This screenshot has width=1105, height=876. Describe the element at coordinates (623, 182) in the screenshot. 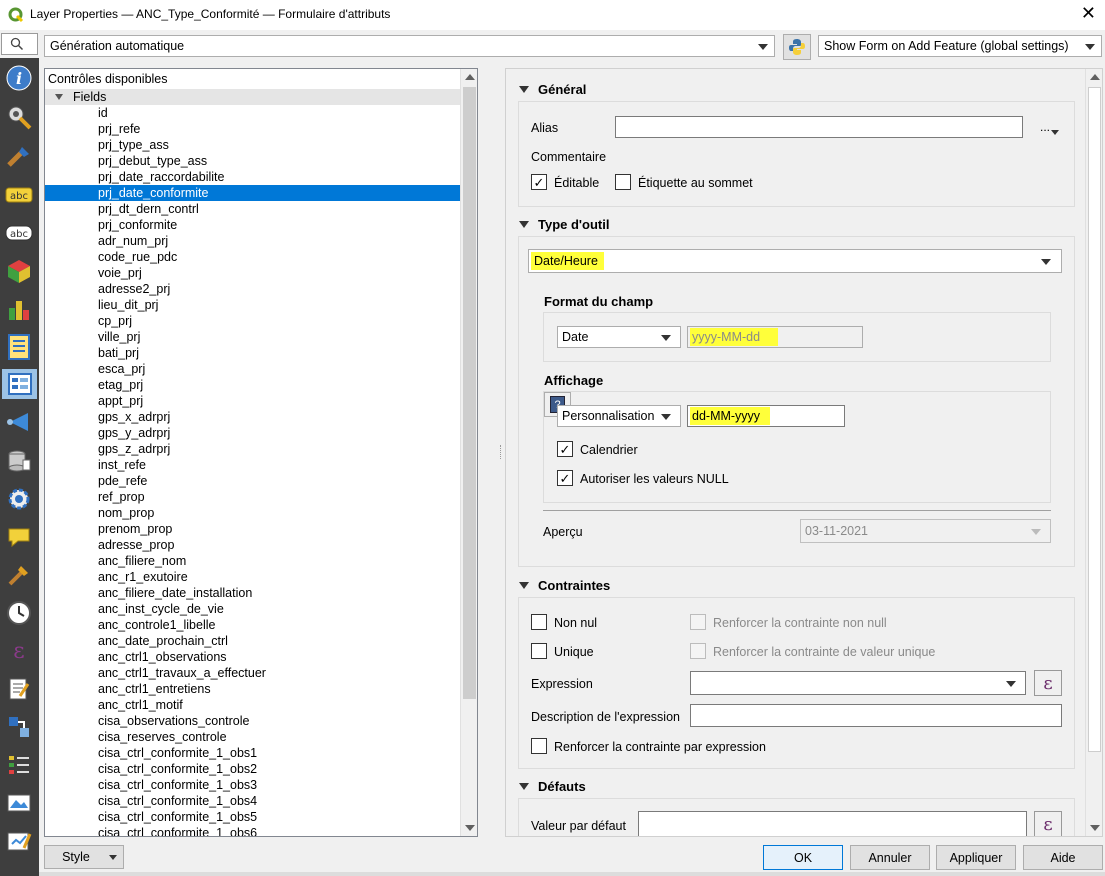

I see `label-on-top-checkbox` at that location.